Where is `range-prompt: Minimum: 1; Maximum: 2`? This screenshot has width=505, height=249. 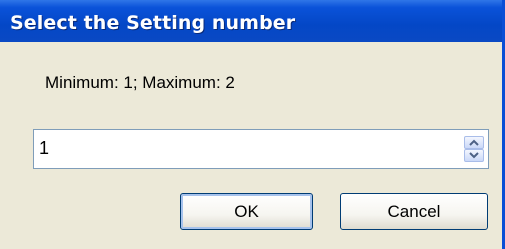 range-prompt: Minimum: 1; Maximum: 2 is located at coordinates (140, 82).